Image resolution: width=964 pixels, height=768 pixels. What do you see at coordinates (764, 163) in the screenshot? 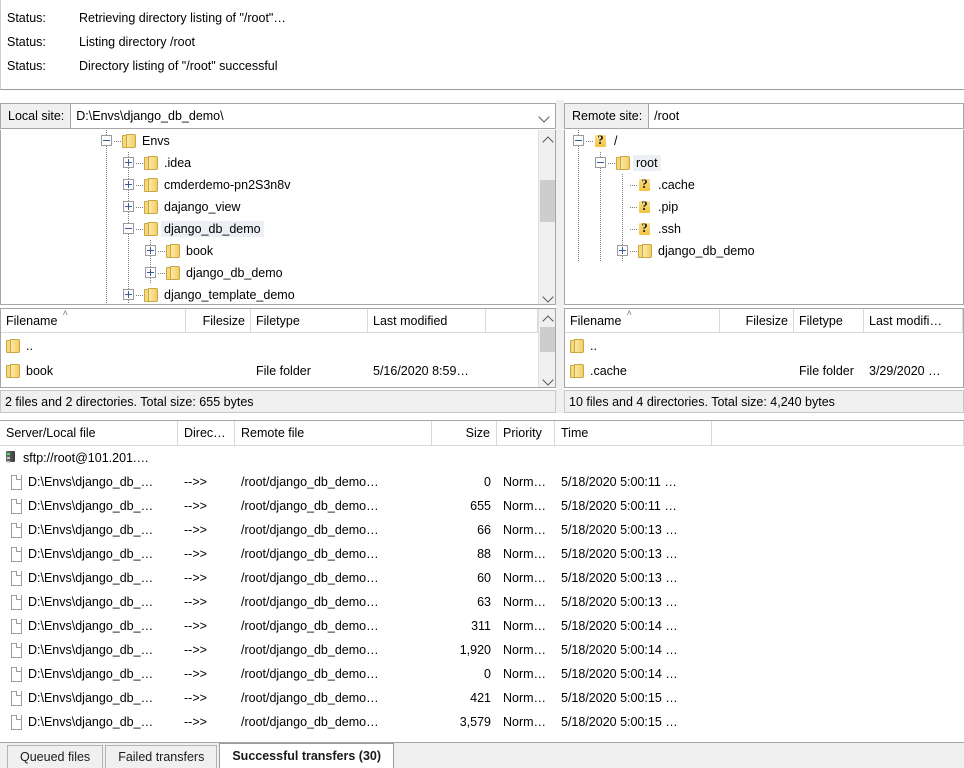
I see `tree-node-root: root` at bounding box center [764, 163].